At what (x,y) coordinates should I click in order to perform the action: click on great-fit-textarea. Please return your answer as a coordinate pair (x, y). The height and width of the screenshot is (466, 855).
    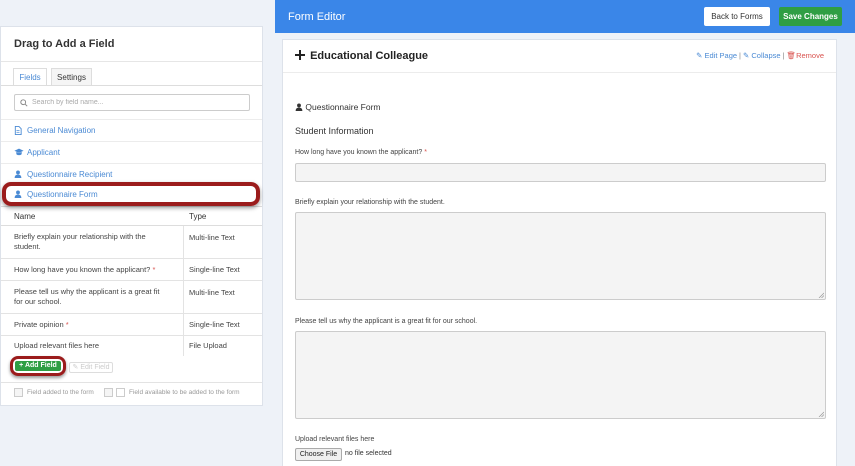
    Looking at the image, I should click on (560, 375).